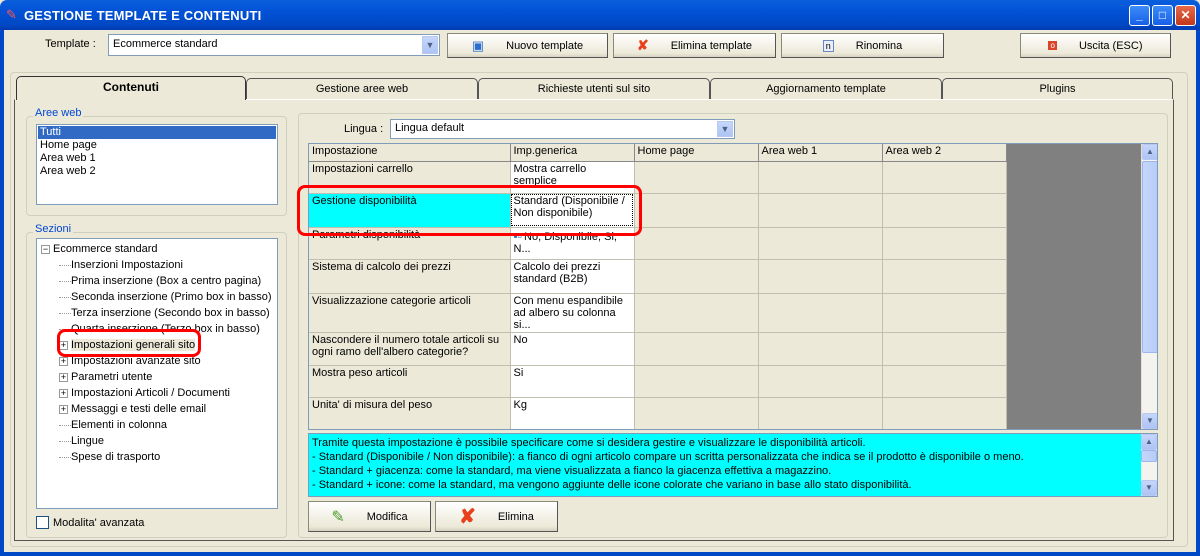 This screenshot has height=556, width=1200. Describe the element at coordinates (694, 45) in the screenshot. I see `delete-template-button: ✘ Elimina template` at that location.